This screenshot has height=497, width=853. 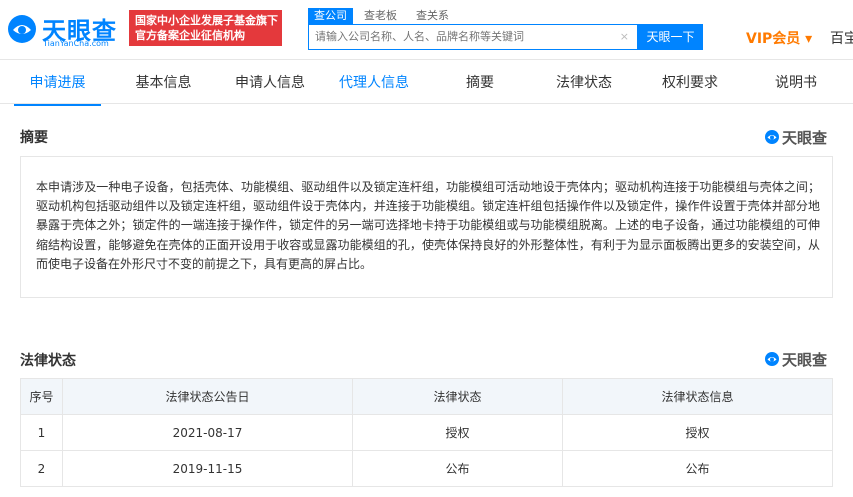 What do you see at coordinates (432, 16) in the screenshot?
I see `tab-search-relation: 查关系` at bounding box center [432, 16].